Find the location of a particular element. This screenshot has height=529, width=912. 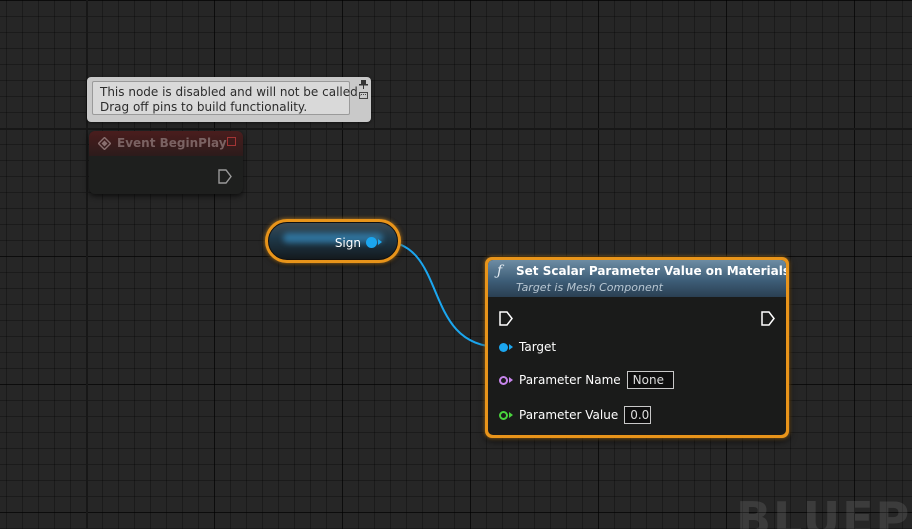

parameter-value-input: 0.0 is located at coordinates (638, 415).